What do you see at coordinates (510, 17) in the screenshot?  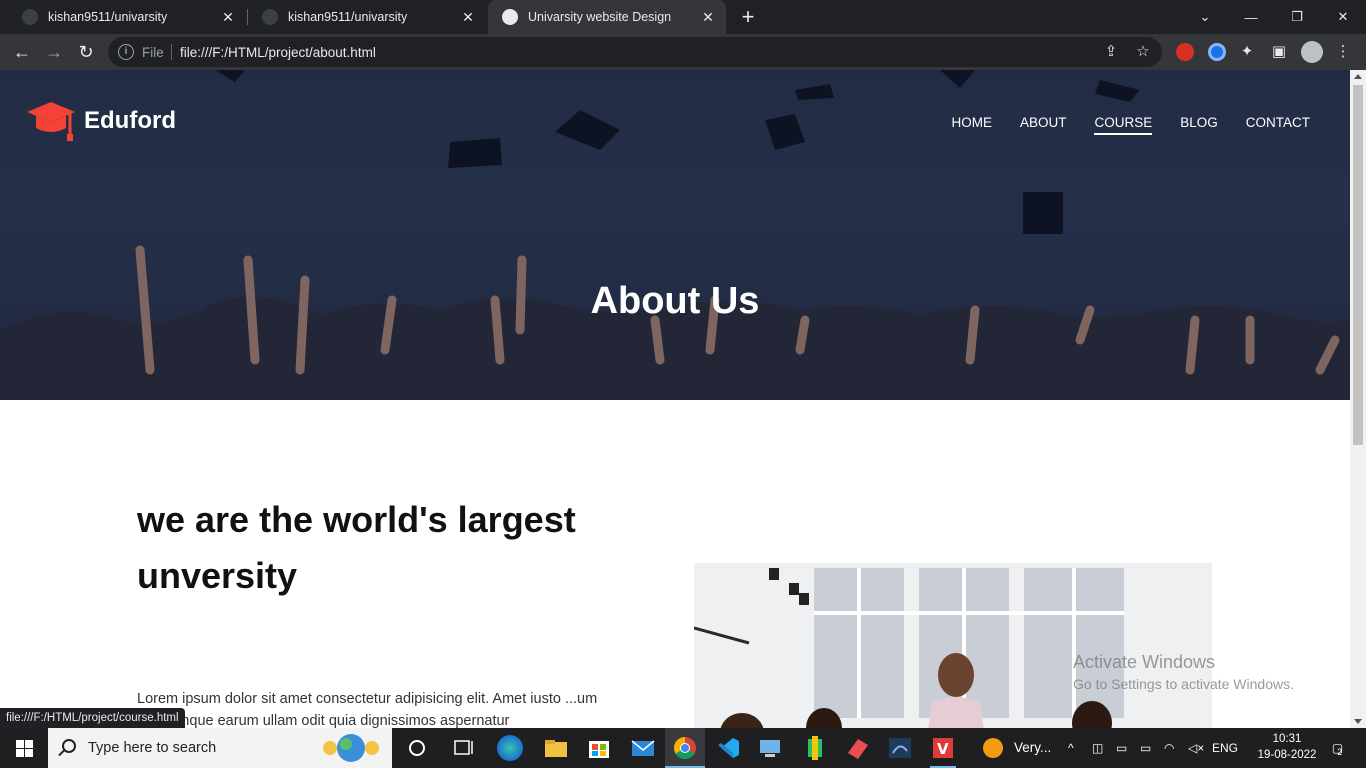 I see `globe-icon` at bounding box center [510, 17].